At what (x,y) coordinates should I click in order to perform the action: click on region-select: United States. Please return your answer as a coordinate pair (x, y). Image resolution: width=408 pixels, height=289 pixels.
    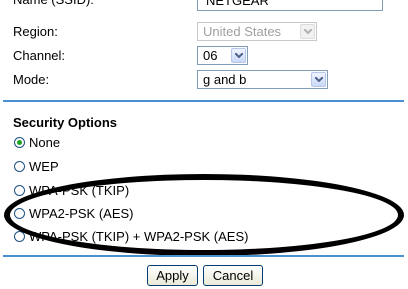
    Looking at the image, I should click on (257, 31).